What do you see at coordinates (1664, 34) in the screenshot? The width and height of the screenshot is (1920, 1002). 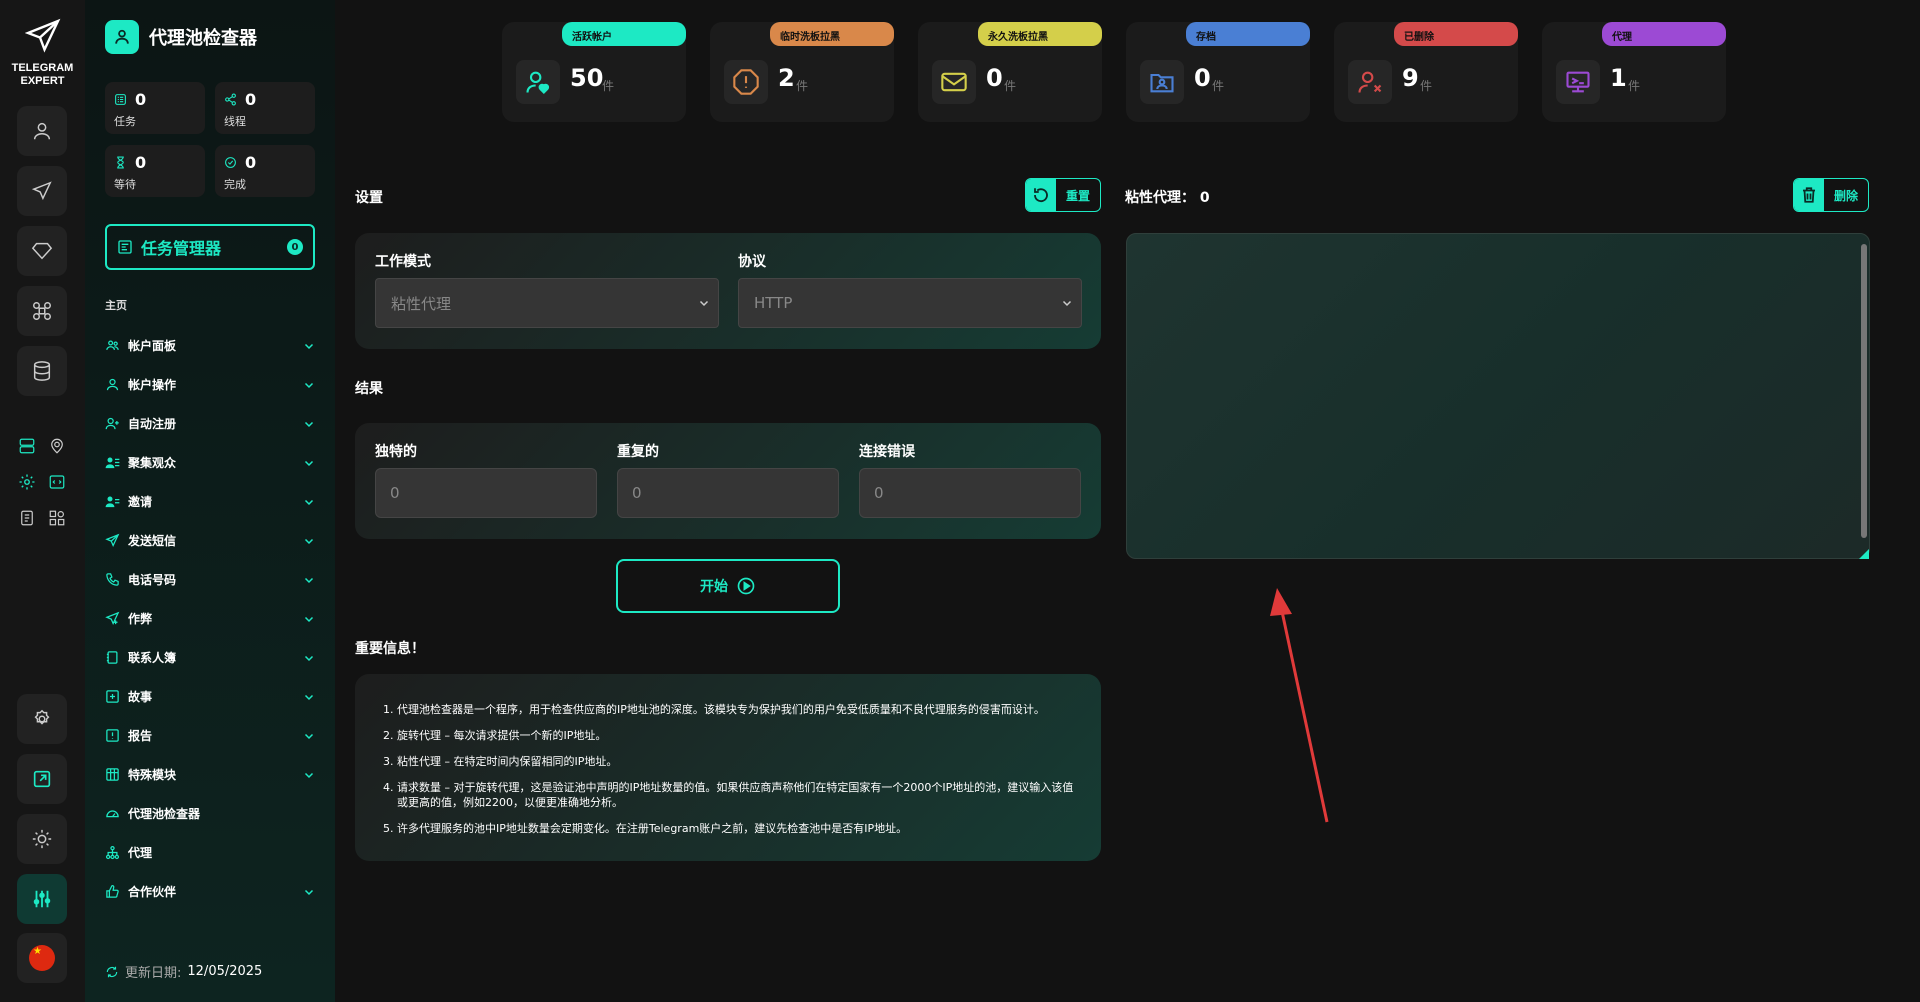 I see `card-tag: 代理` at bounding box center [1664, 34].